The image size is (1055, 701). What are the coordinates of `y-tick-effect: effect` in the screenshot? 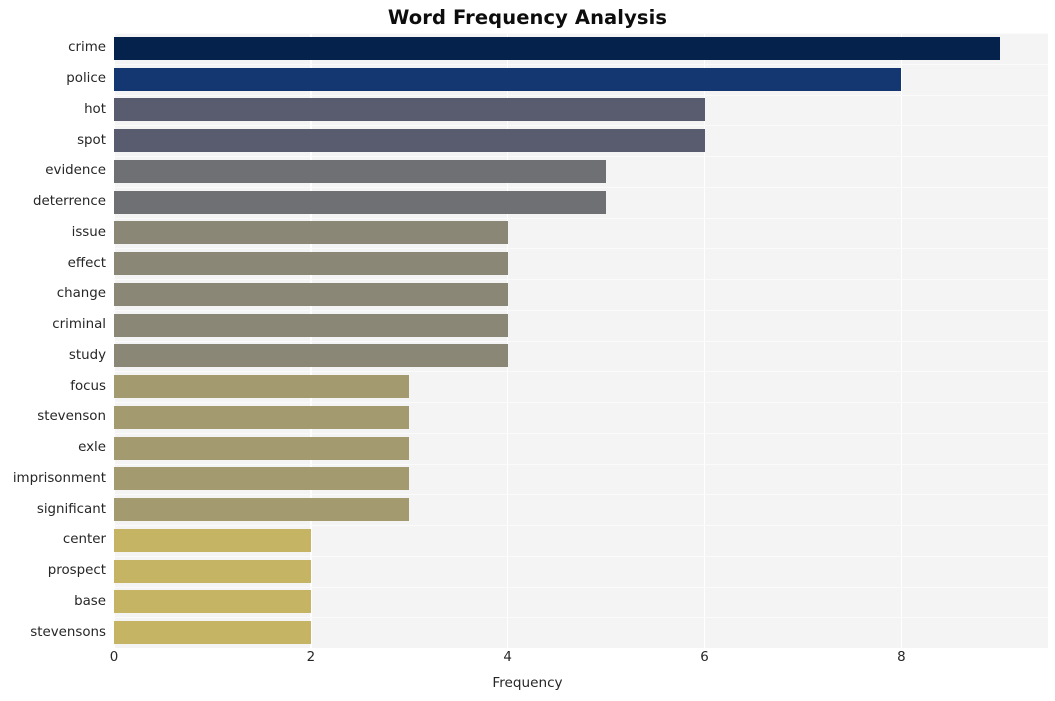 It's located at (86, 263).